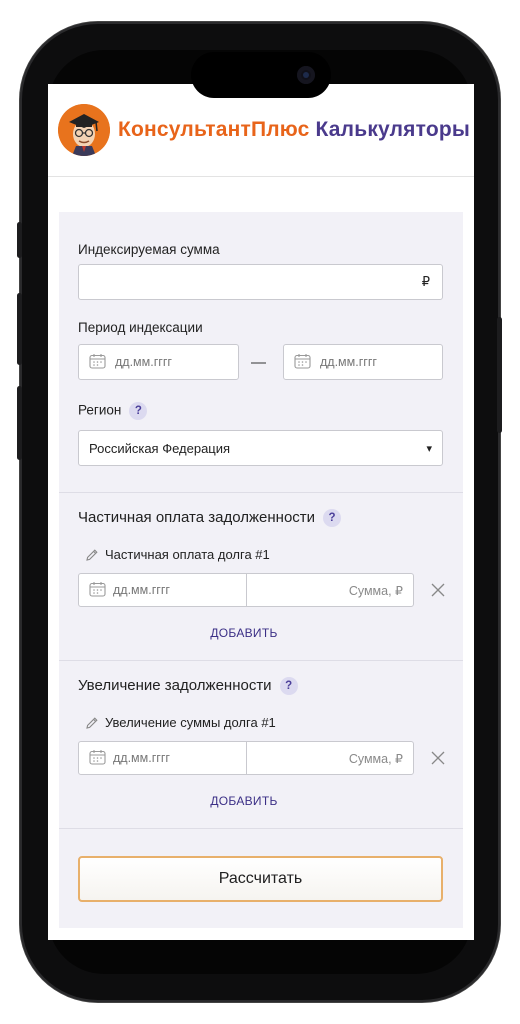 The width and height of the screenshot is (520, 1024). What do you see at coordinates (375, 590) in the screenshot?
I see `partial-payment-sum-placeholder: Сумма, ₽` at bounding box center [375, 590].